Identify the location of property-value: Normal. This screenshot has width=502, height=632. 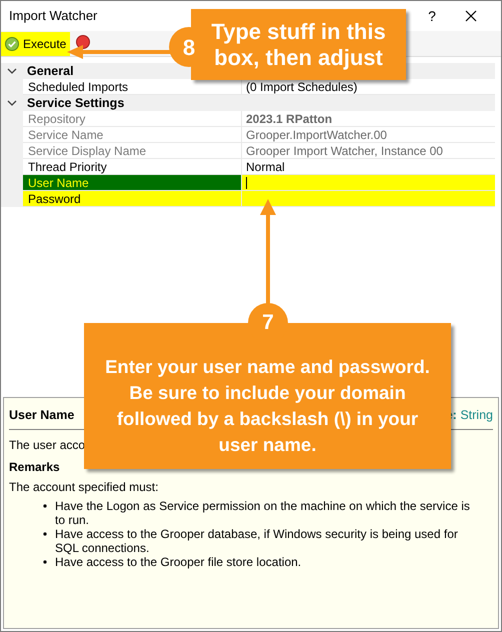
(368, 167).